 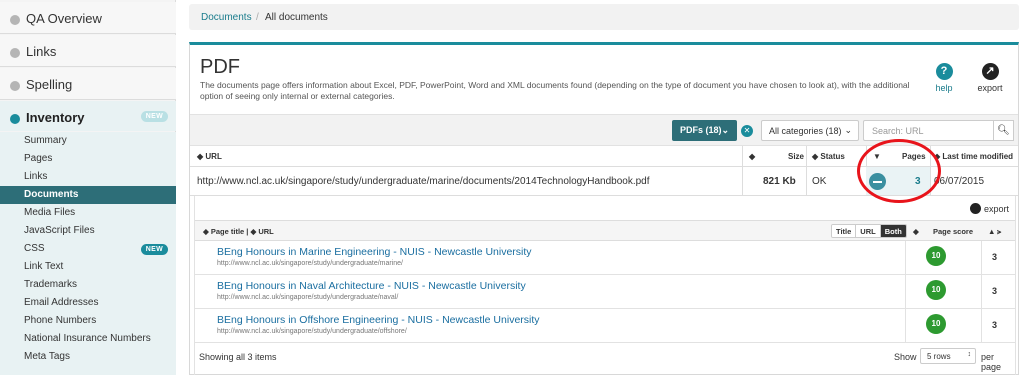 I want to click on column-header-title-url: ◆ Page title | ◆ URL, so click(x=238, y=231).